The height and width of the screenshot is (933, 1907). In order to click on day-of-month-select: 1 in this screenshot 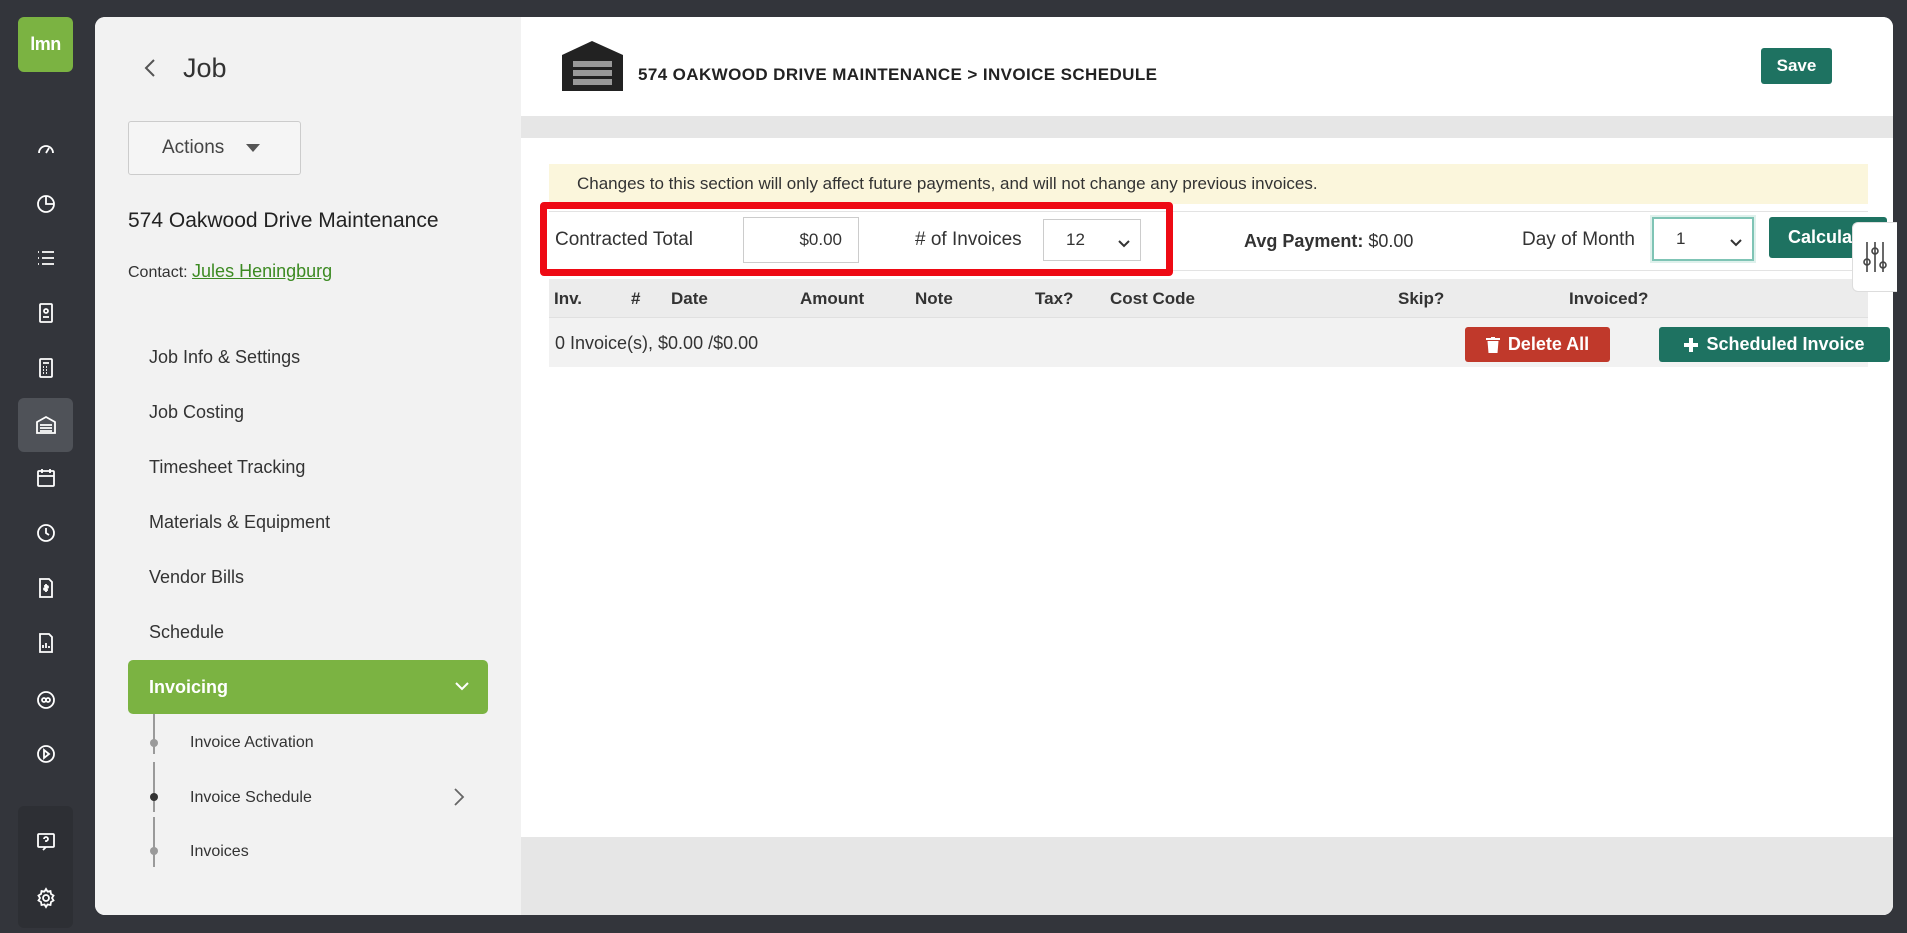, I will do `click(1703, 239)`.